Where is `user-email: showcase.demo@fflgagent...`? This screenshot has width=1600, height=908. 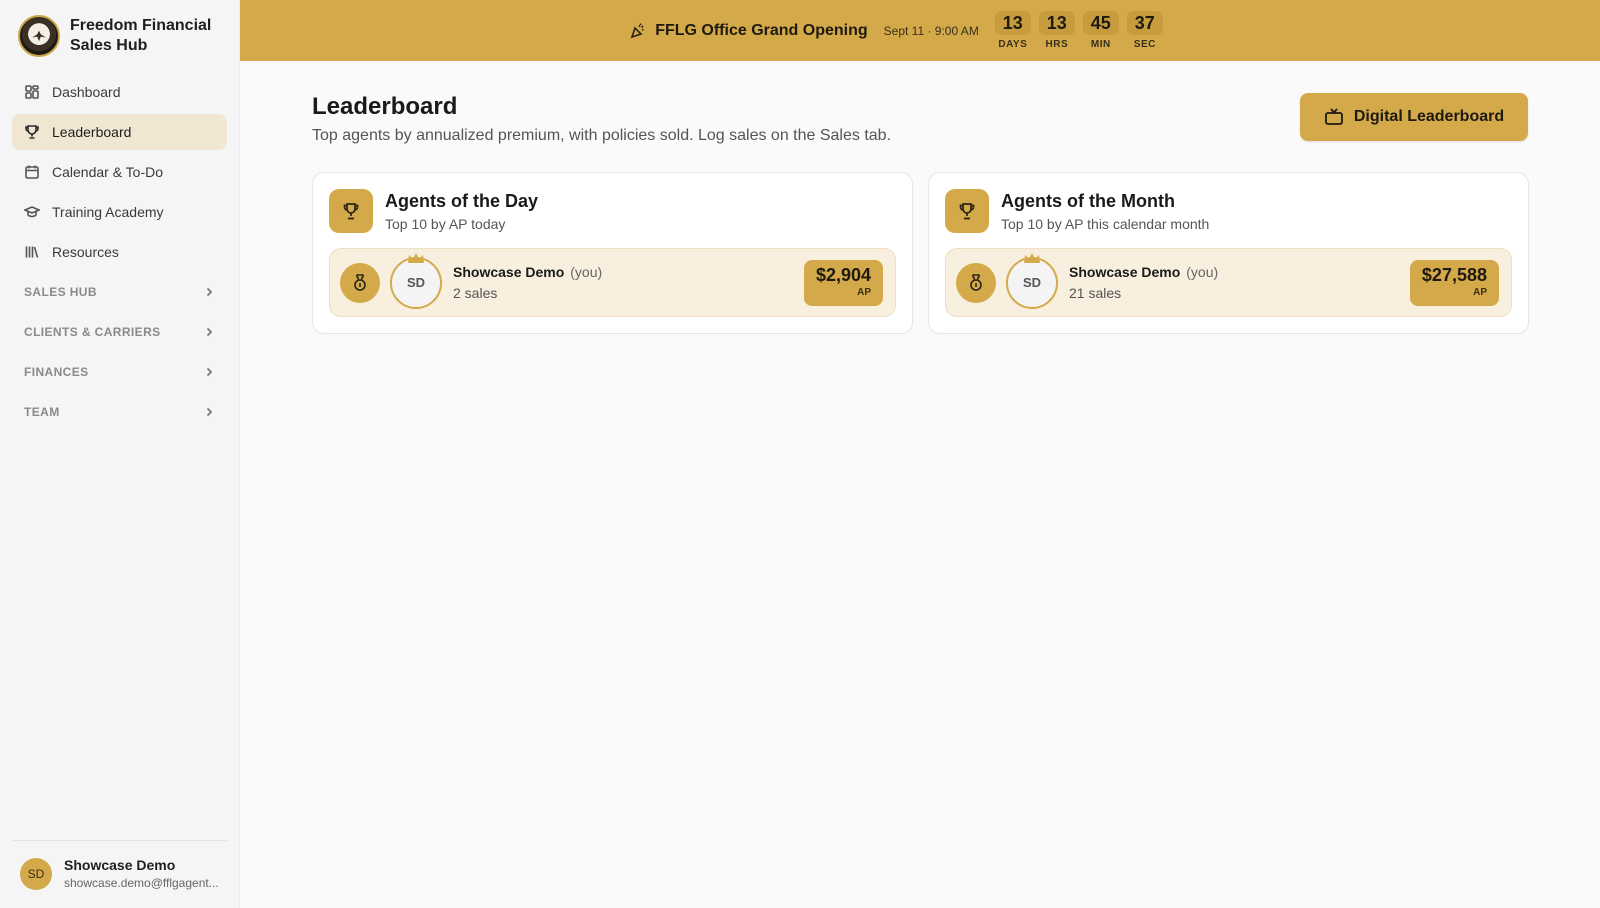 user-email: showcase.demo@fflgagent... is located at coordinates (141, 883).